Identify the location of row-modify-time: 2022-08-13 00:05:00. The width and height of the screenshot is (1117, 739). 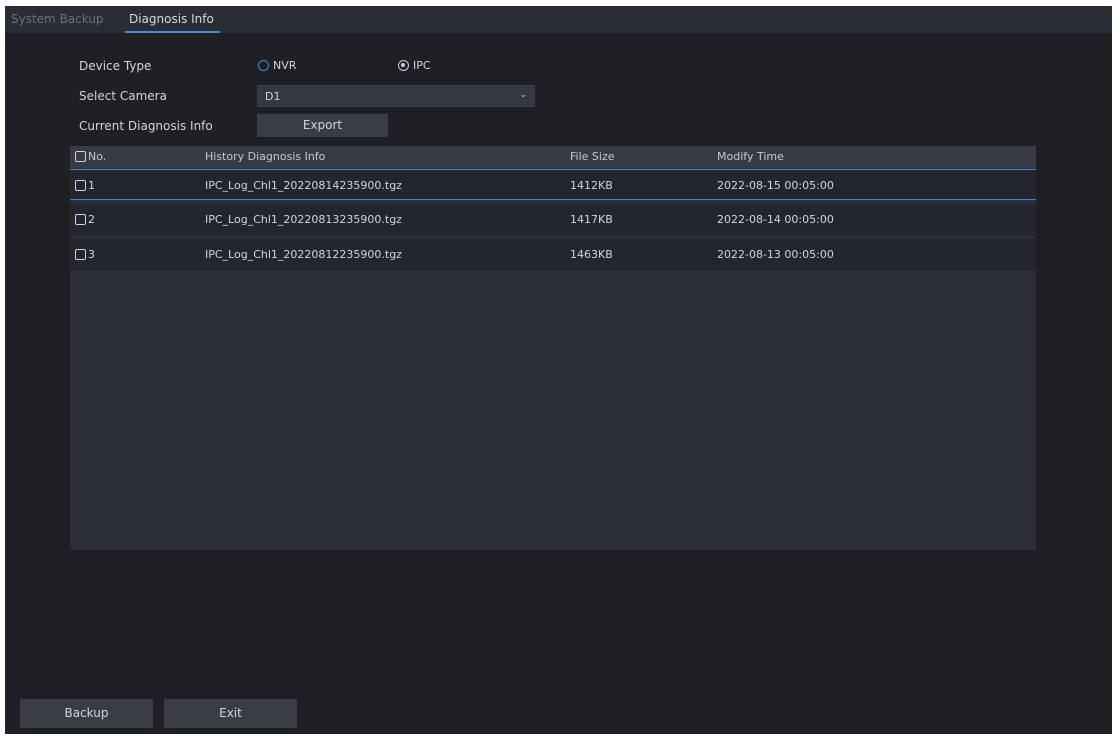
(775, 254).